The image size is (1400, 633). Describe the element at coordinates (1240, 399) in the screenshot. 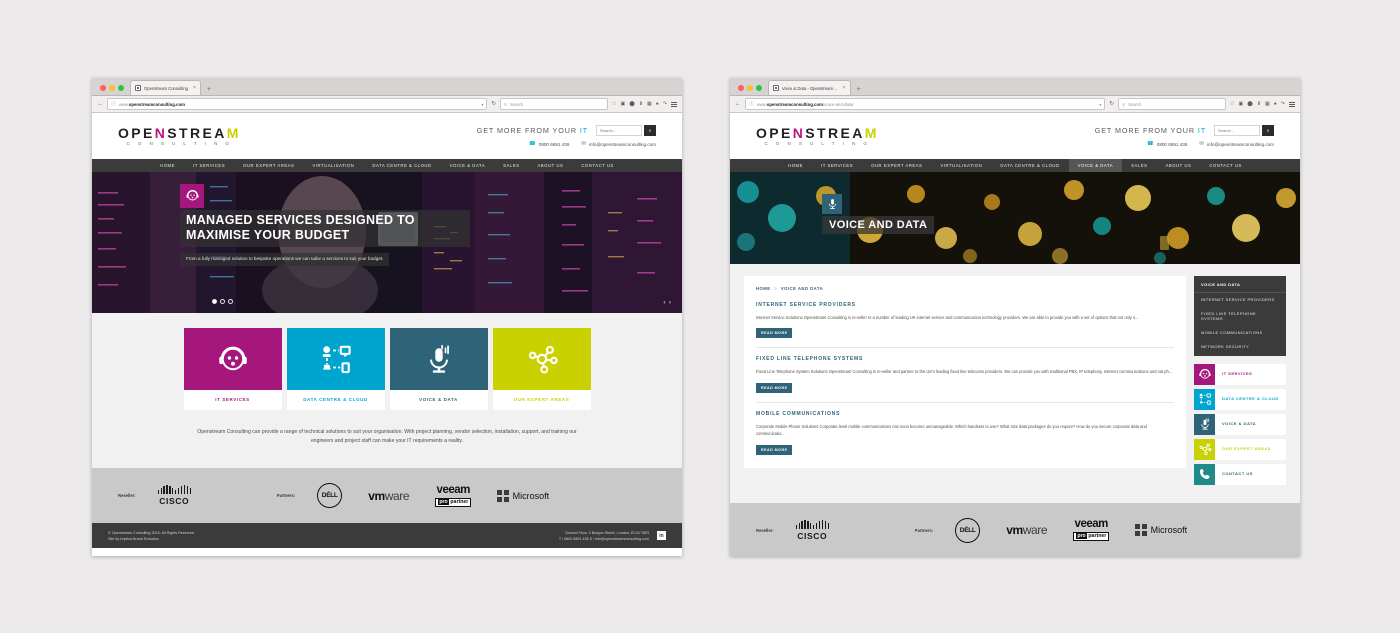

I see `sidebar-button-data-centre-cloud: DATA CENTRE & CLOUD` at that location.